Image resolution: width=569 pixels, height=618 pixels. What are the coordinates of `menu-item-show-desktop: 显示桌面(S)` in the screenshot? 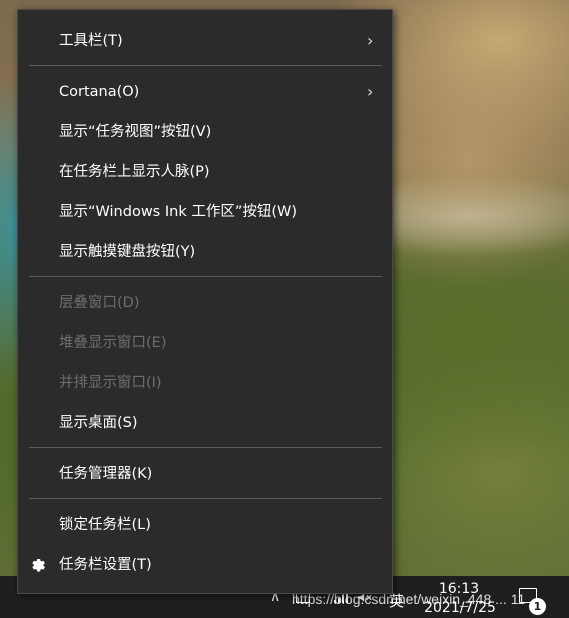 It's located at (205, 423).